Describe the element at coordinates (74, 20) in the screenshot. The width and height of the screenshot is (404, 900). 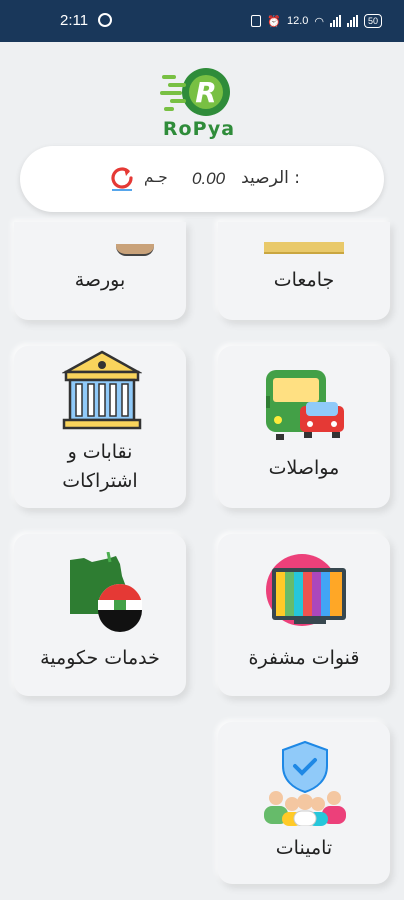
I see `status-time: 2:11` at that location.